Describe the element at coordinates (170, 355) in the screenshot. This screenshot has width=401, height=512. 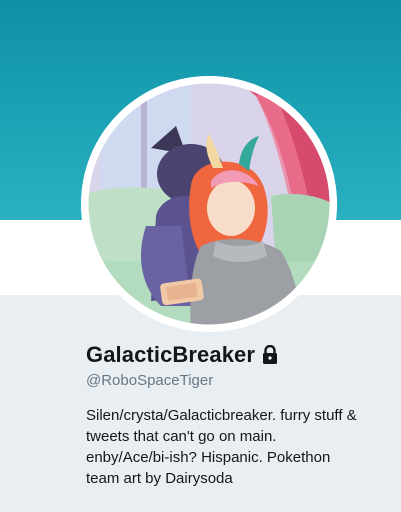
I see `display-name: GalacticBreaker` at that location.